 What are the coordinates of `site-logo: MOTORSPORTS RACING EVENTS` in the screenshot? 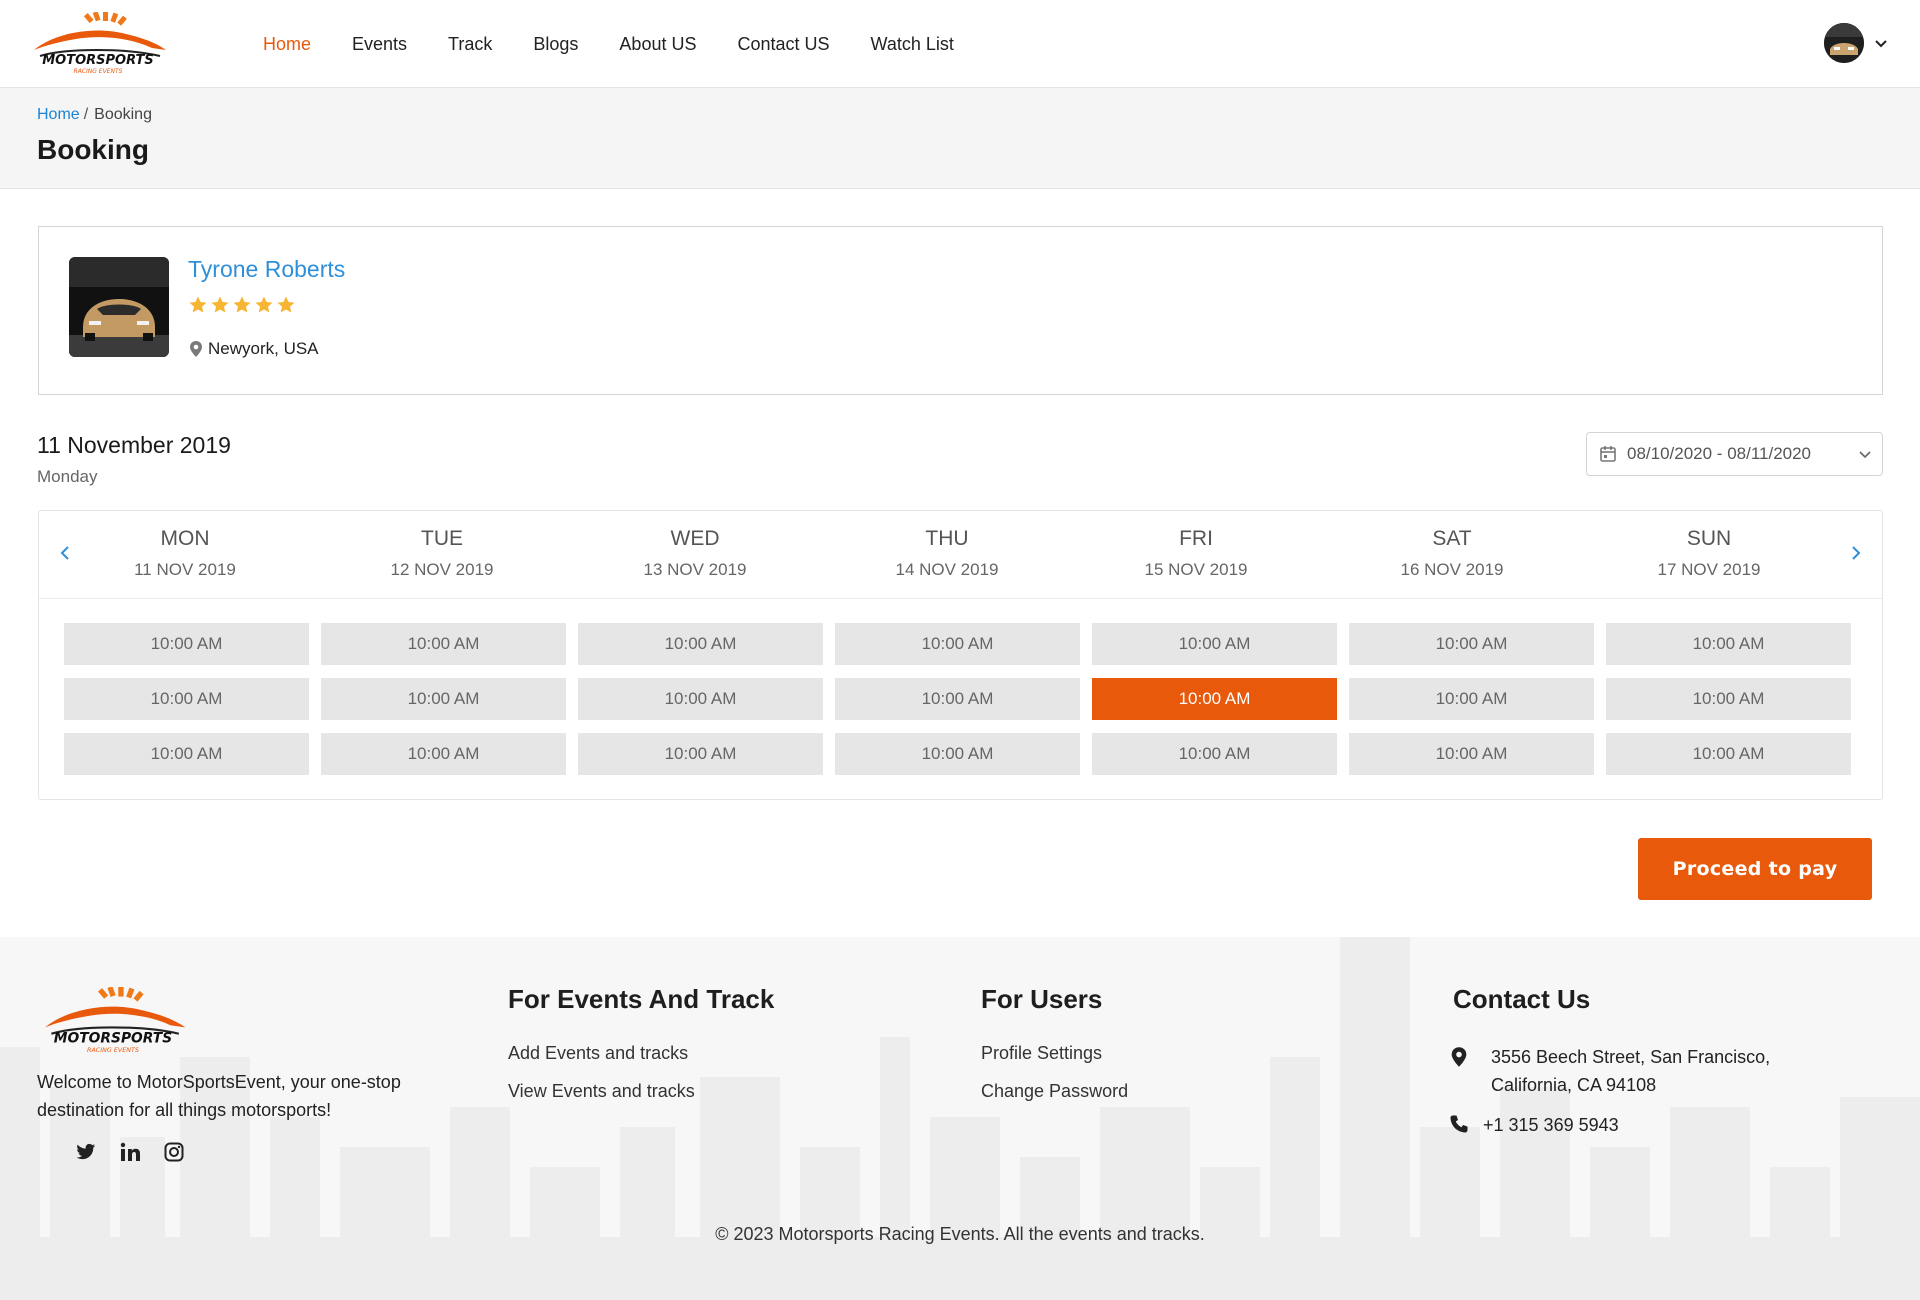 It's located at (98, 44).